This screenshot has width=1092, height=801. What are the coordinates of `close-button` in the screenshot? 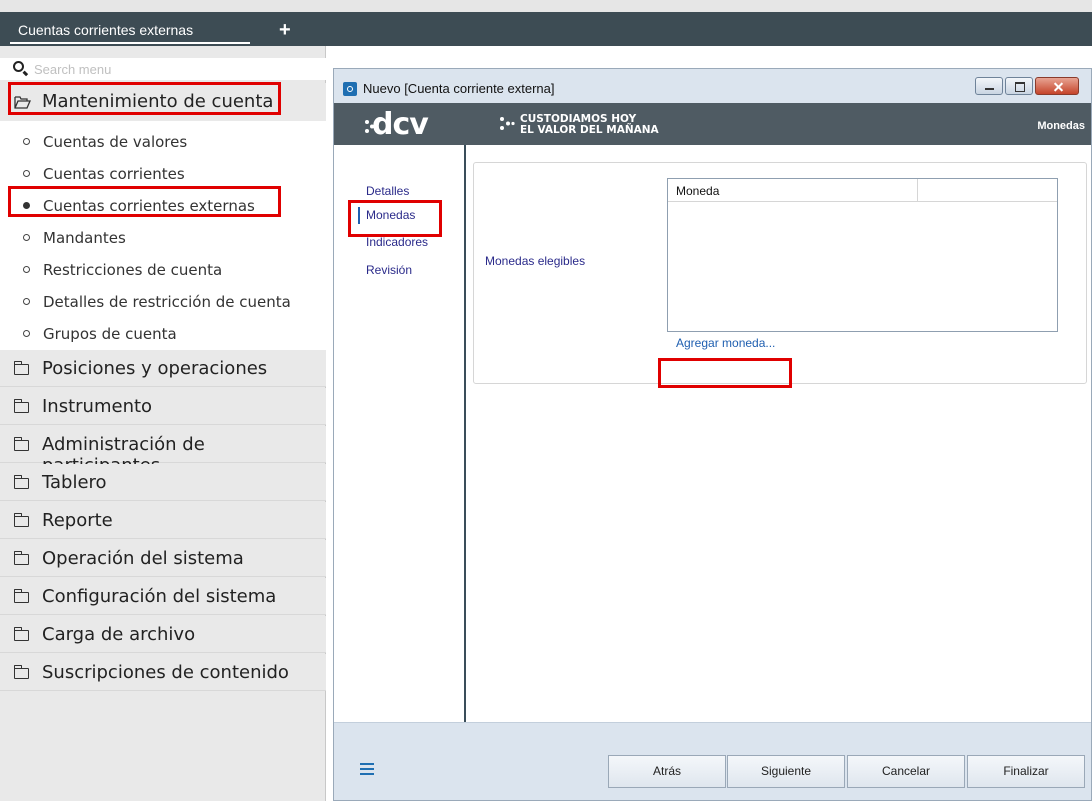 It's located at (1057, 86).